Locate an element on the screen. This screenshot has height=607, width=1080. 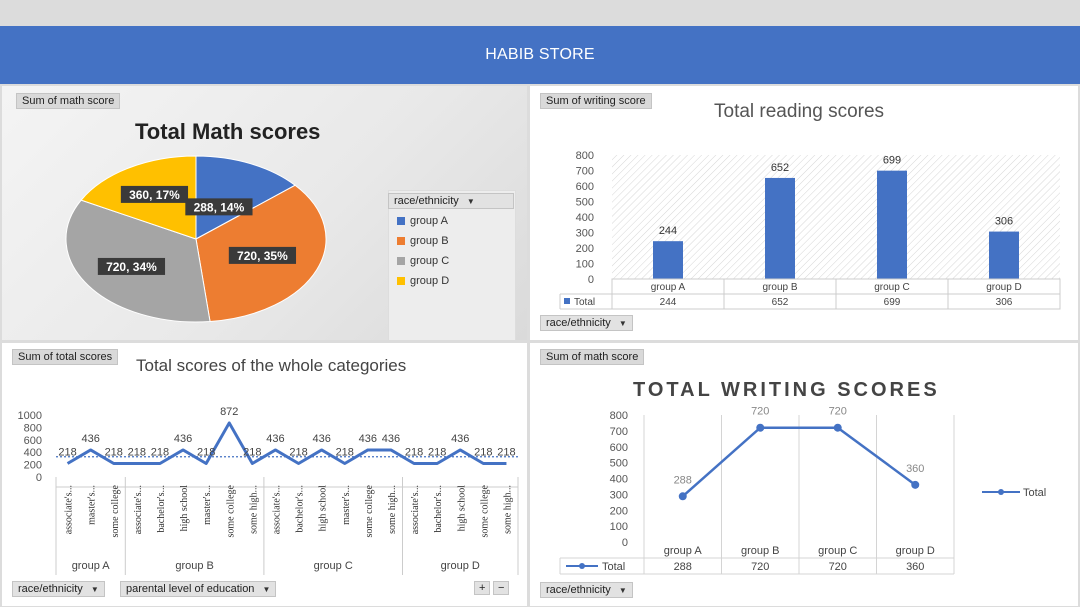
axis-field-button-2: parental level of education ▼ is located at coordinates (198, 589).